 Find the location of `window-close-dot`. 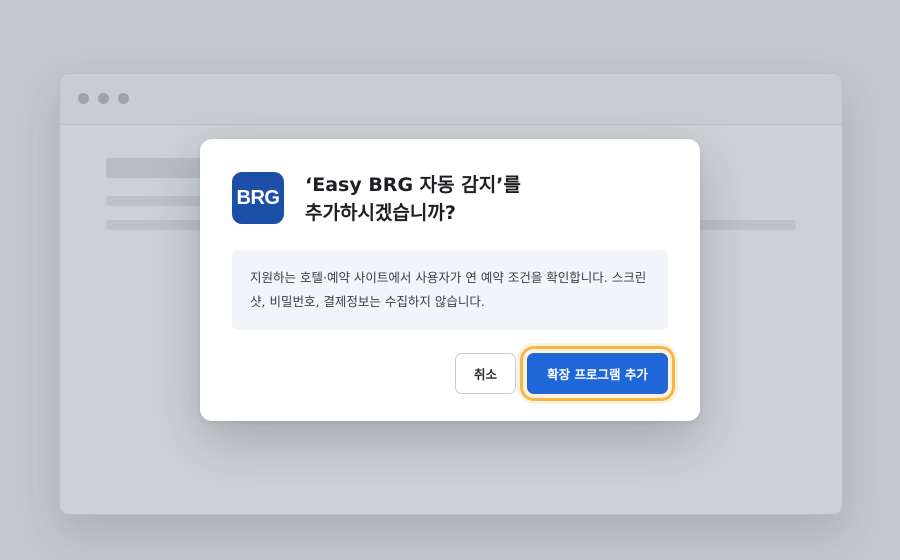

window-close-dot is located at coordinates (83, 98).